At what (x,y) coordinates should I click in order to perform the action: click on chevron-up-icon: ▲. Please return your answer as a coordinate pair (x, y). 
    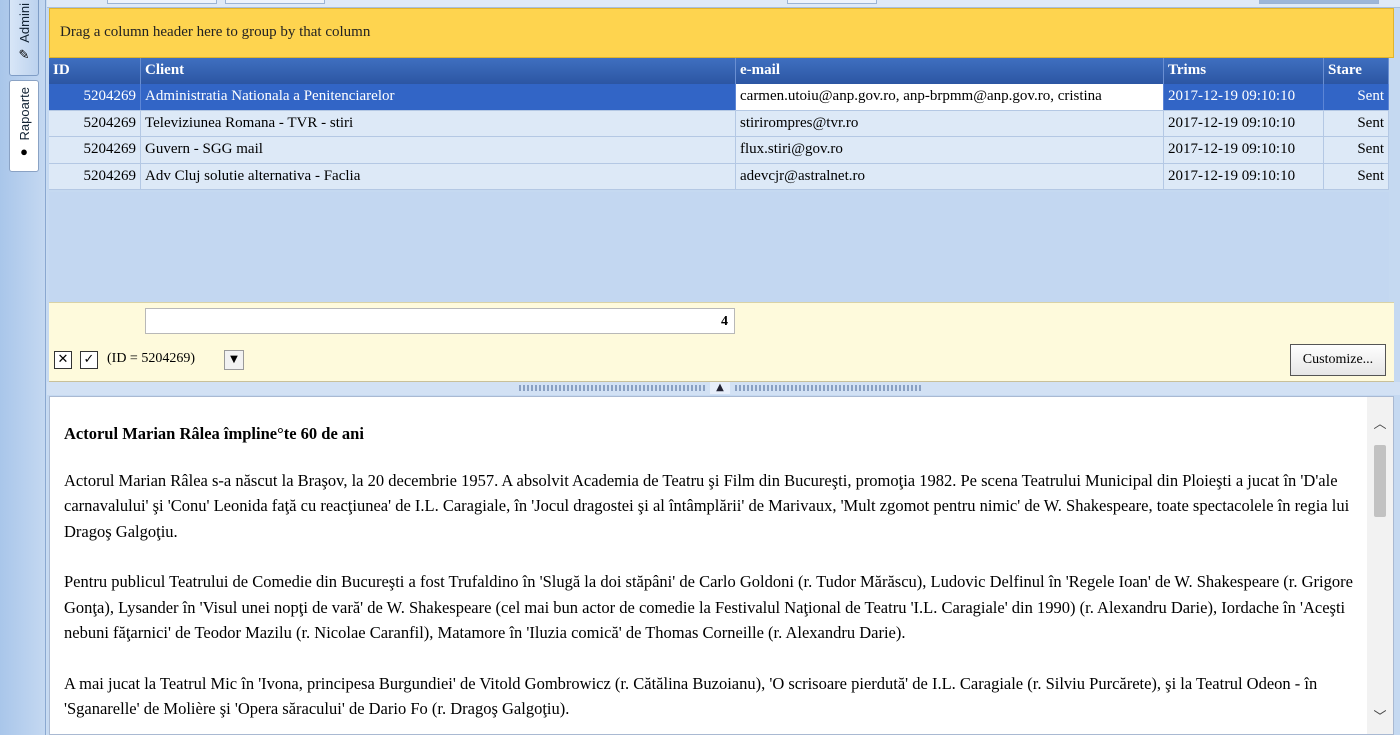
    Looking at the image, I should click on (720, 388).